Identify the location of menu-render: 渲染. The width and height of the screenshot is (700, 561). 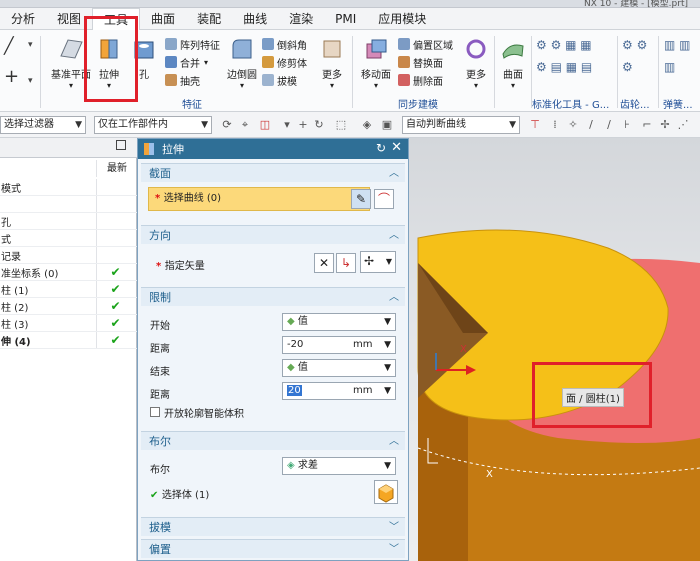
(301, 19).